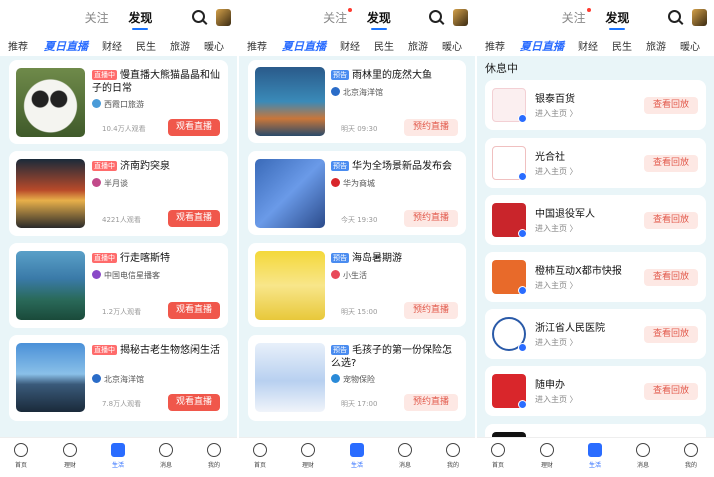 This screenshot has height=477, width=714. What do you see at coordinates (104, 258) in the screenshot?
I see `live-badge: 直播中` at bounding box center [104, 258].